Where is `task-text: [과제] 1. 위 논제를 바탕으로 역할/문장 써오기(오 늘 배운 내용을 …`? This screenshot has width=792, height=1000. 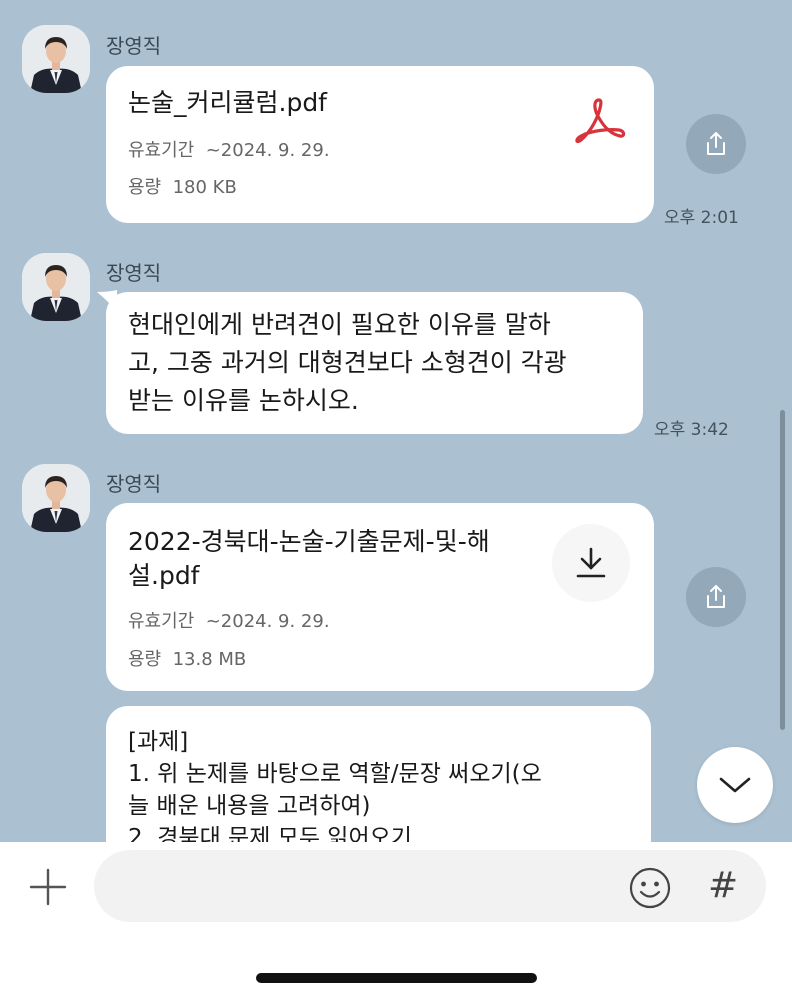 task-text: [과제] 1. 위 논제를 바탕으로 역할/문장 써오기(오 늘 배운 내용을 … is located at coordinates (335, 784).